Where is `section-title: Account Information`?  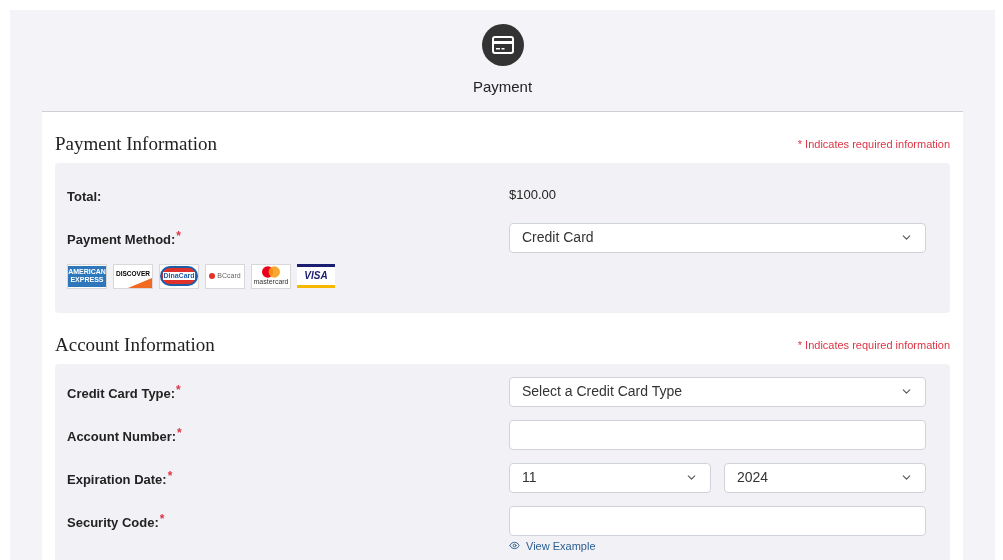 section-title: Account Information is located at coordinates (135, 344).